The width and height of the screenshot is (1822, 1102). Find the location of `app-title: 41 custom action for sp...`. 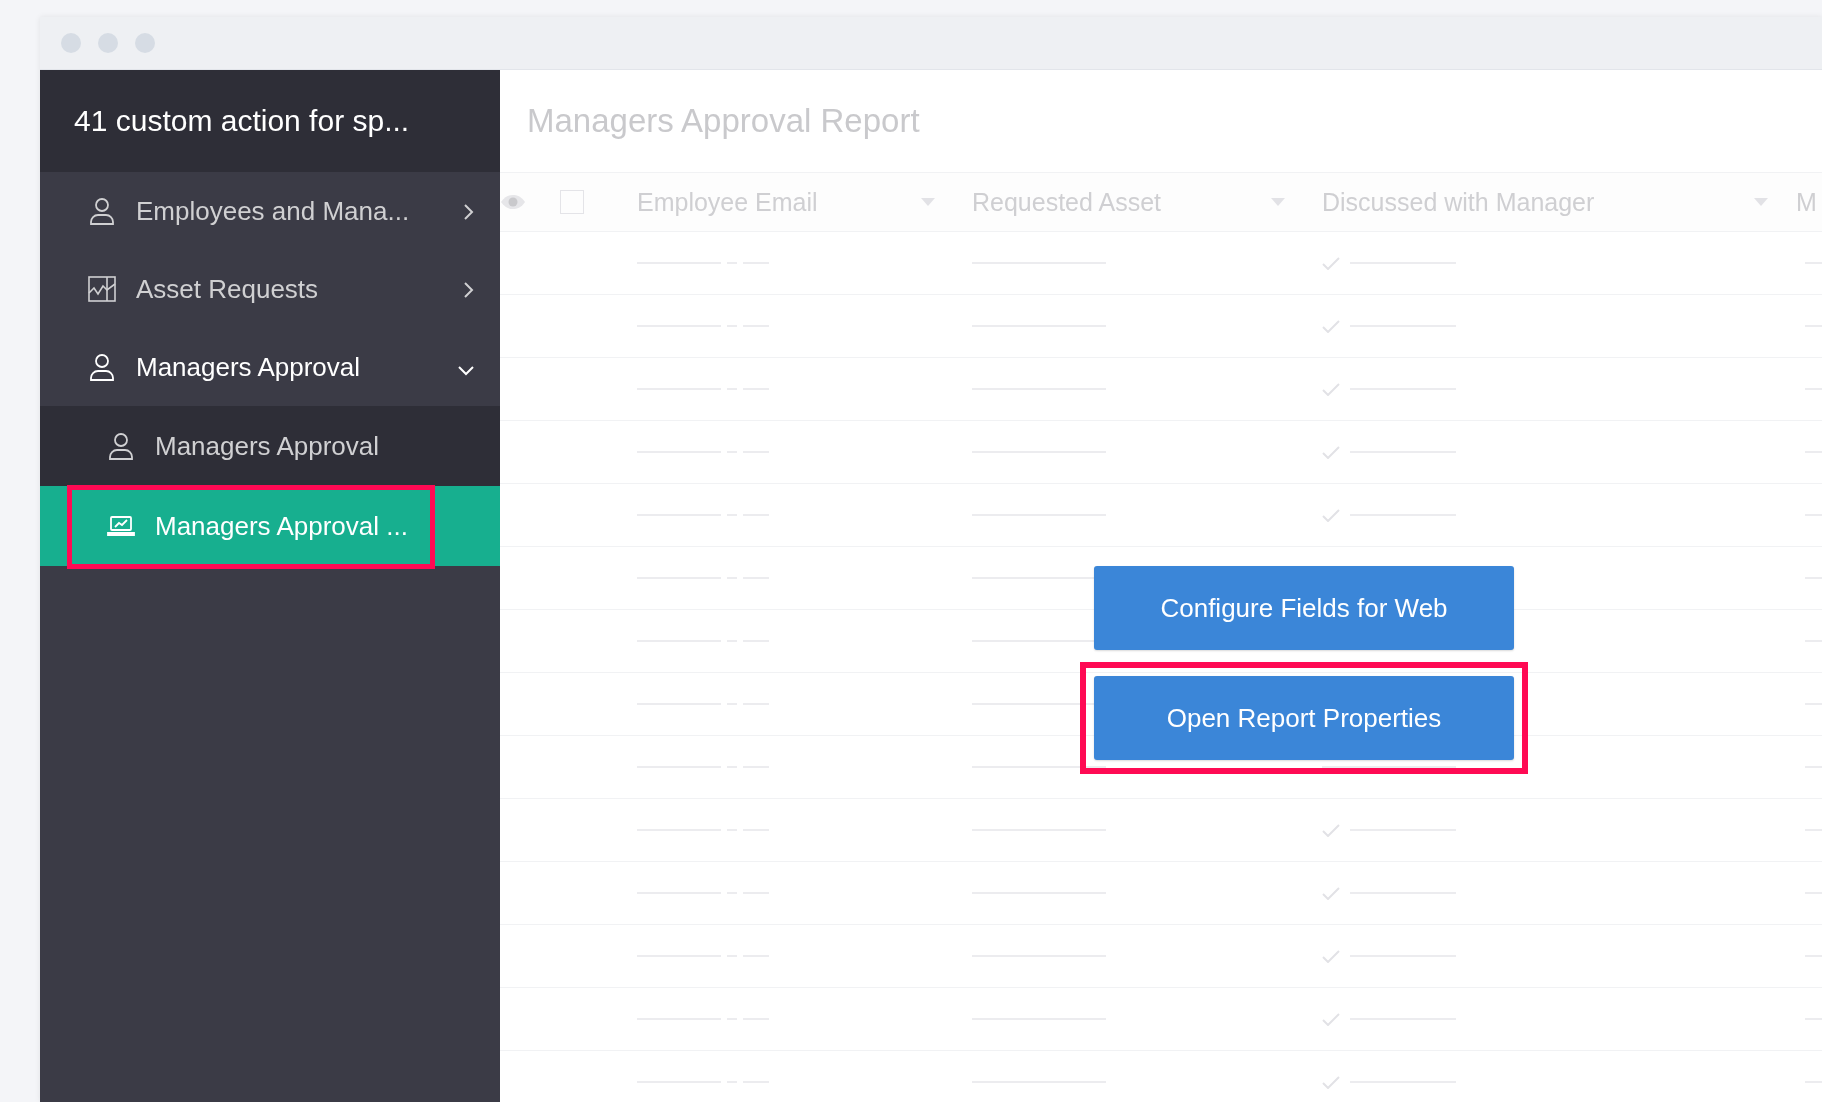

app-title: 41 custom action for sp... is located at coordinates (242, 121).